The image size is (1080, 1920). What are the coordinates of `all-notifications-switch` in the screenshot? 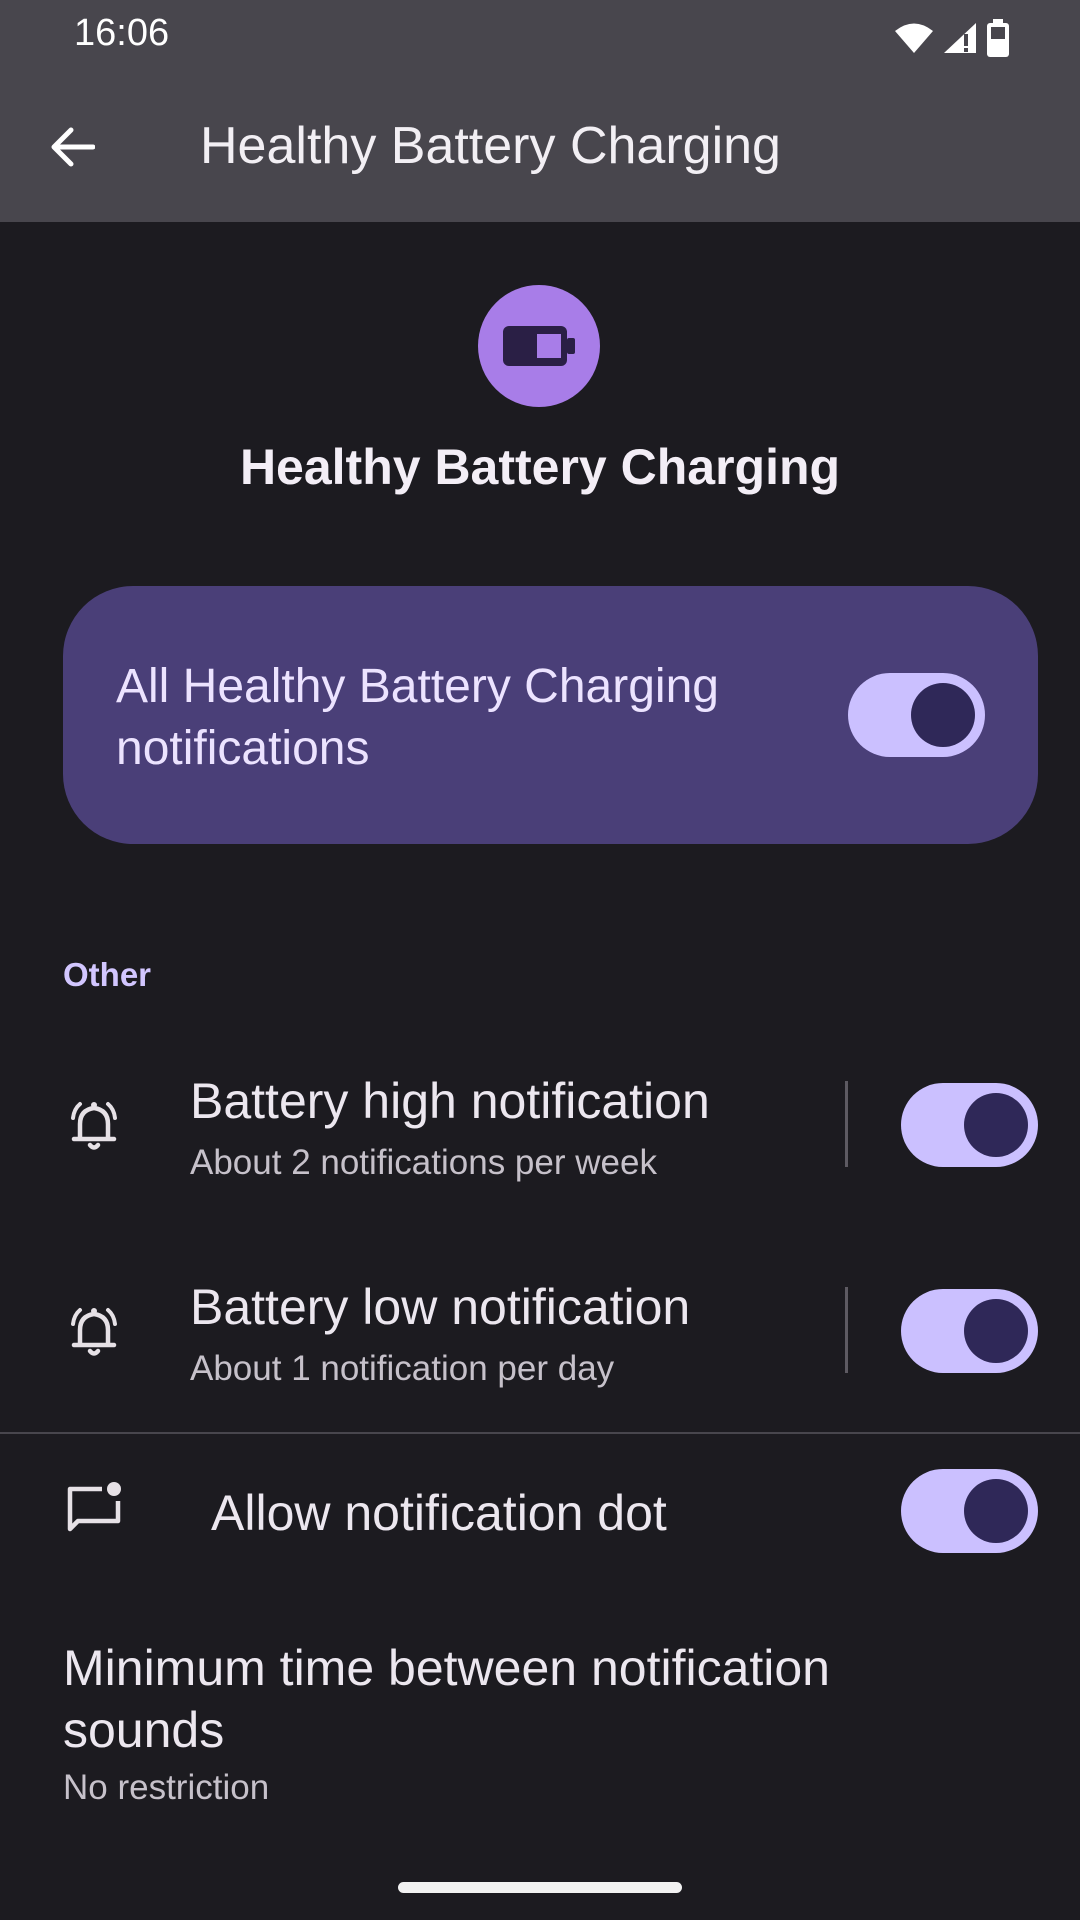 It's located at (916, 715).